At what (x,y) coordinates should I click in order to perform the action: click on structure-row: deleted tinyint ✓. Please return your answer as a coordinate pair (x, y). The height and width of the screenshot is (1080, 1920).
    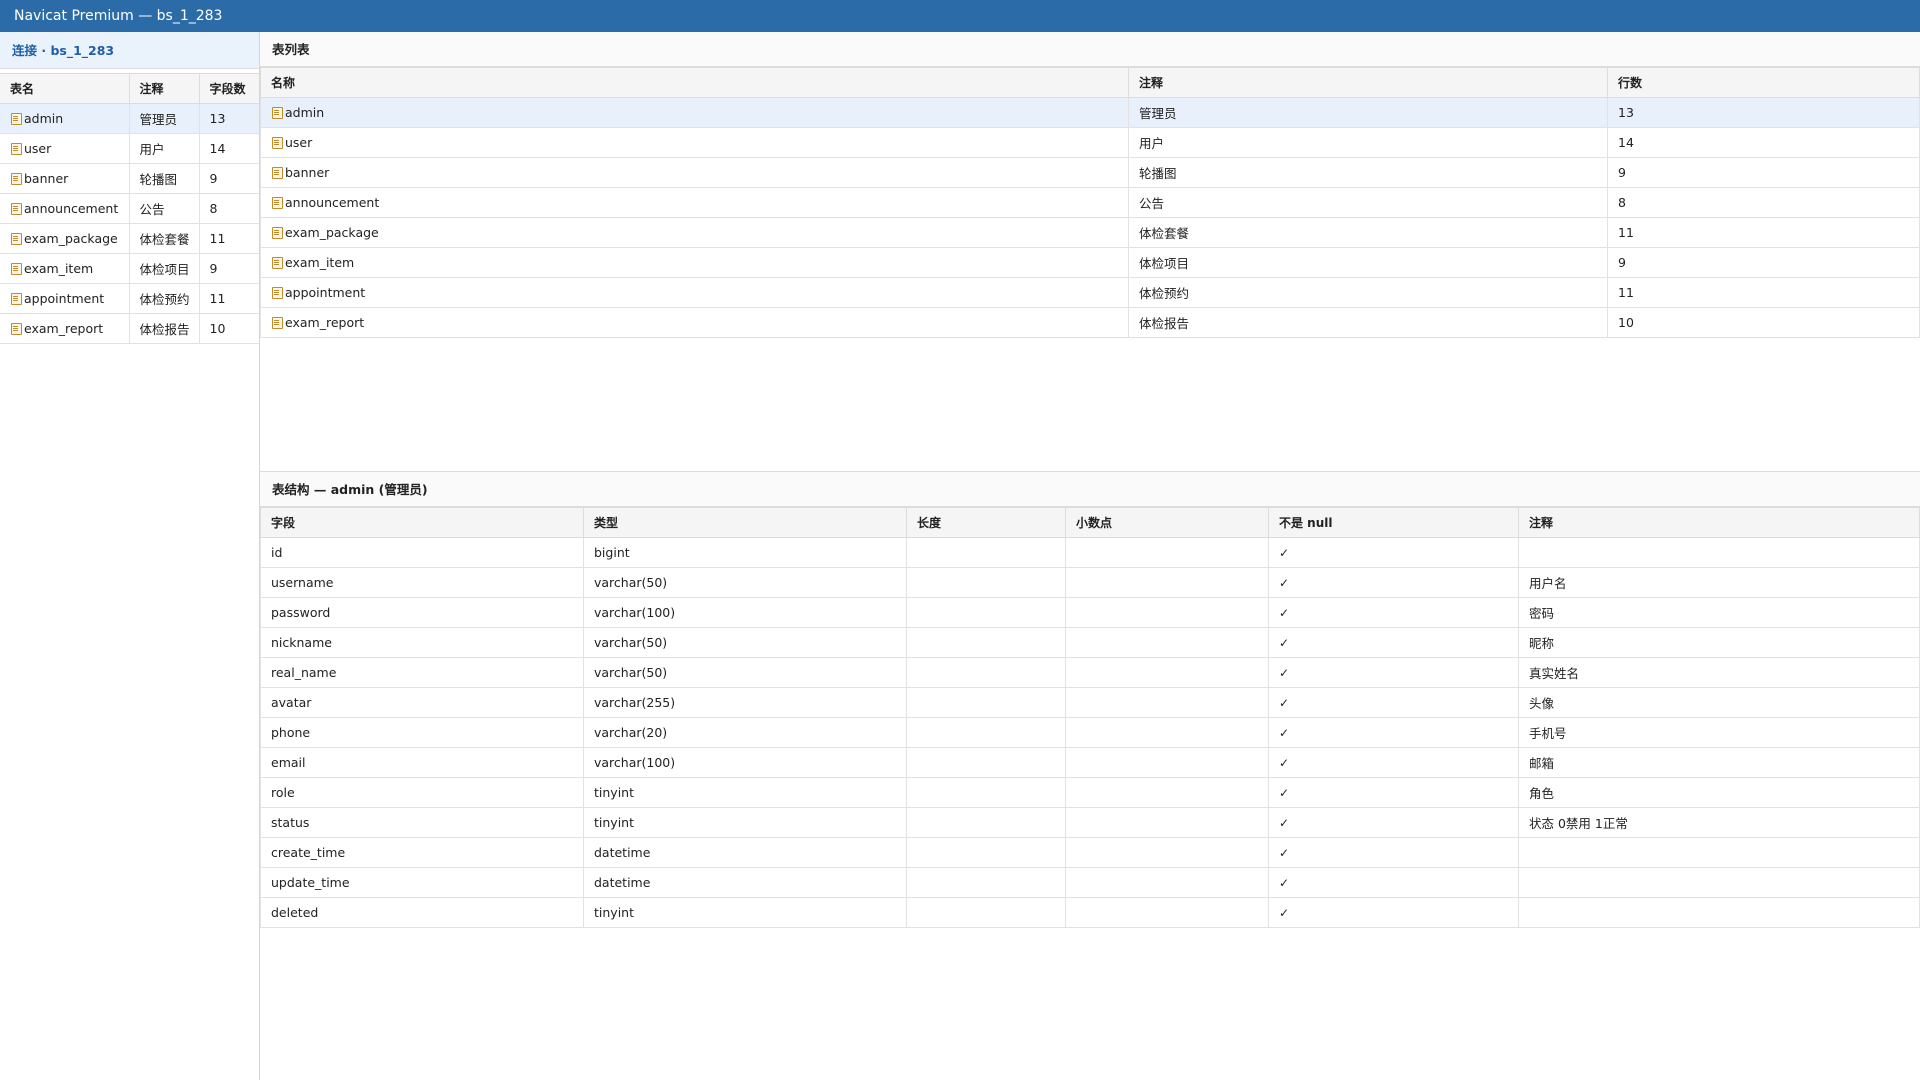
    Looking at the image, I should click on (1090, 912).